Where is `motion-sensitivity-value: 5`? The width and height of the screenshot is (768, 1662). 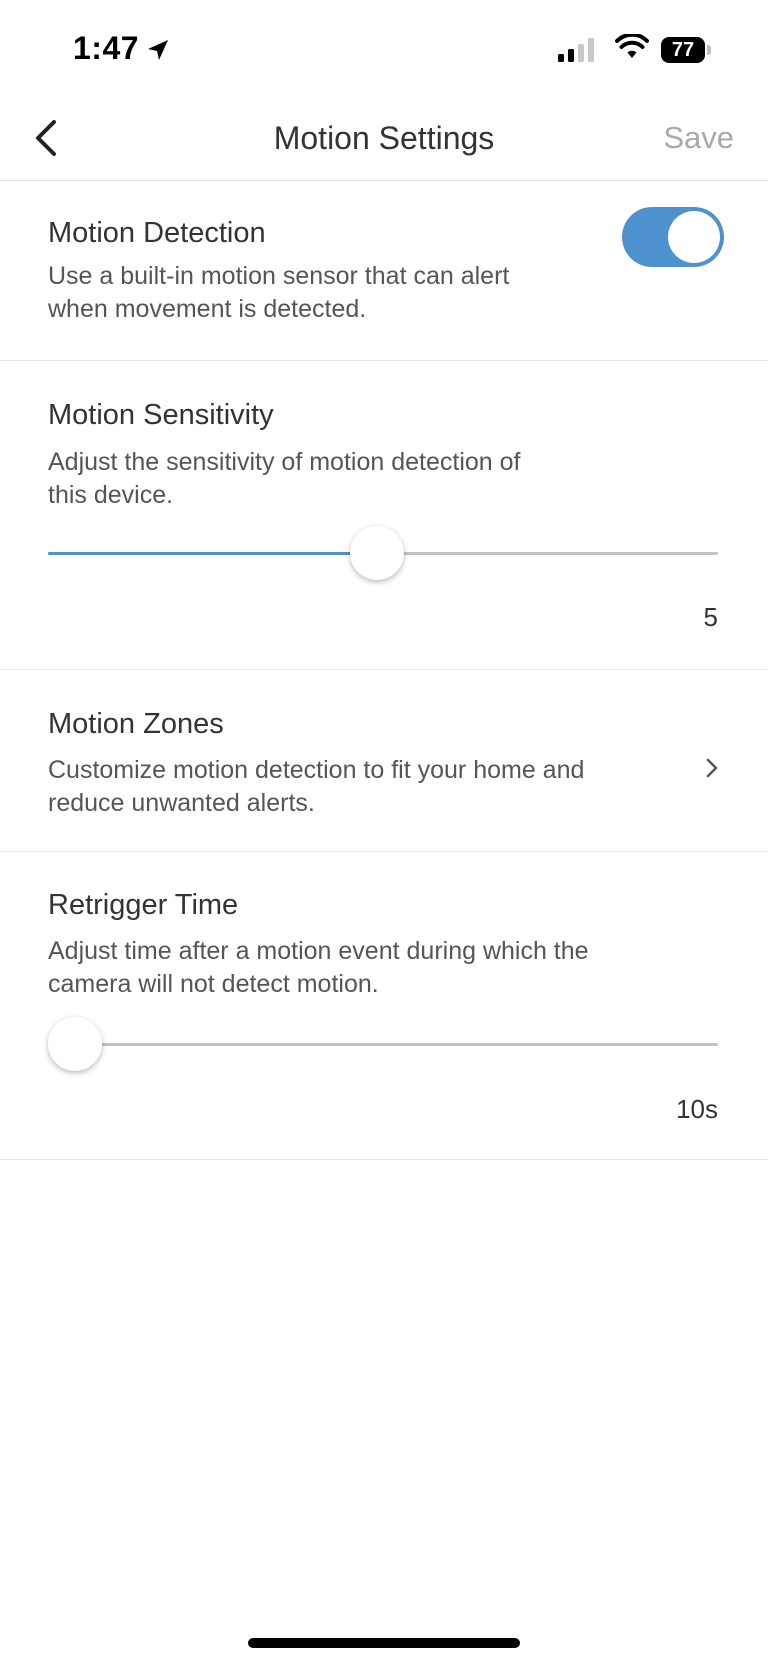
motion-sensitivity-value: 5 is located at coordinates (710, 617).